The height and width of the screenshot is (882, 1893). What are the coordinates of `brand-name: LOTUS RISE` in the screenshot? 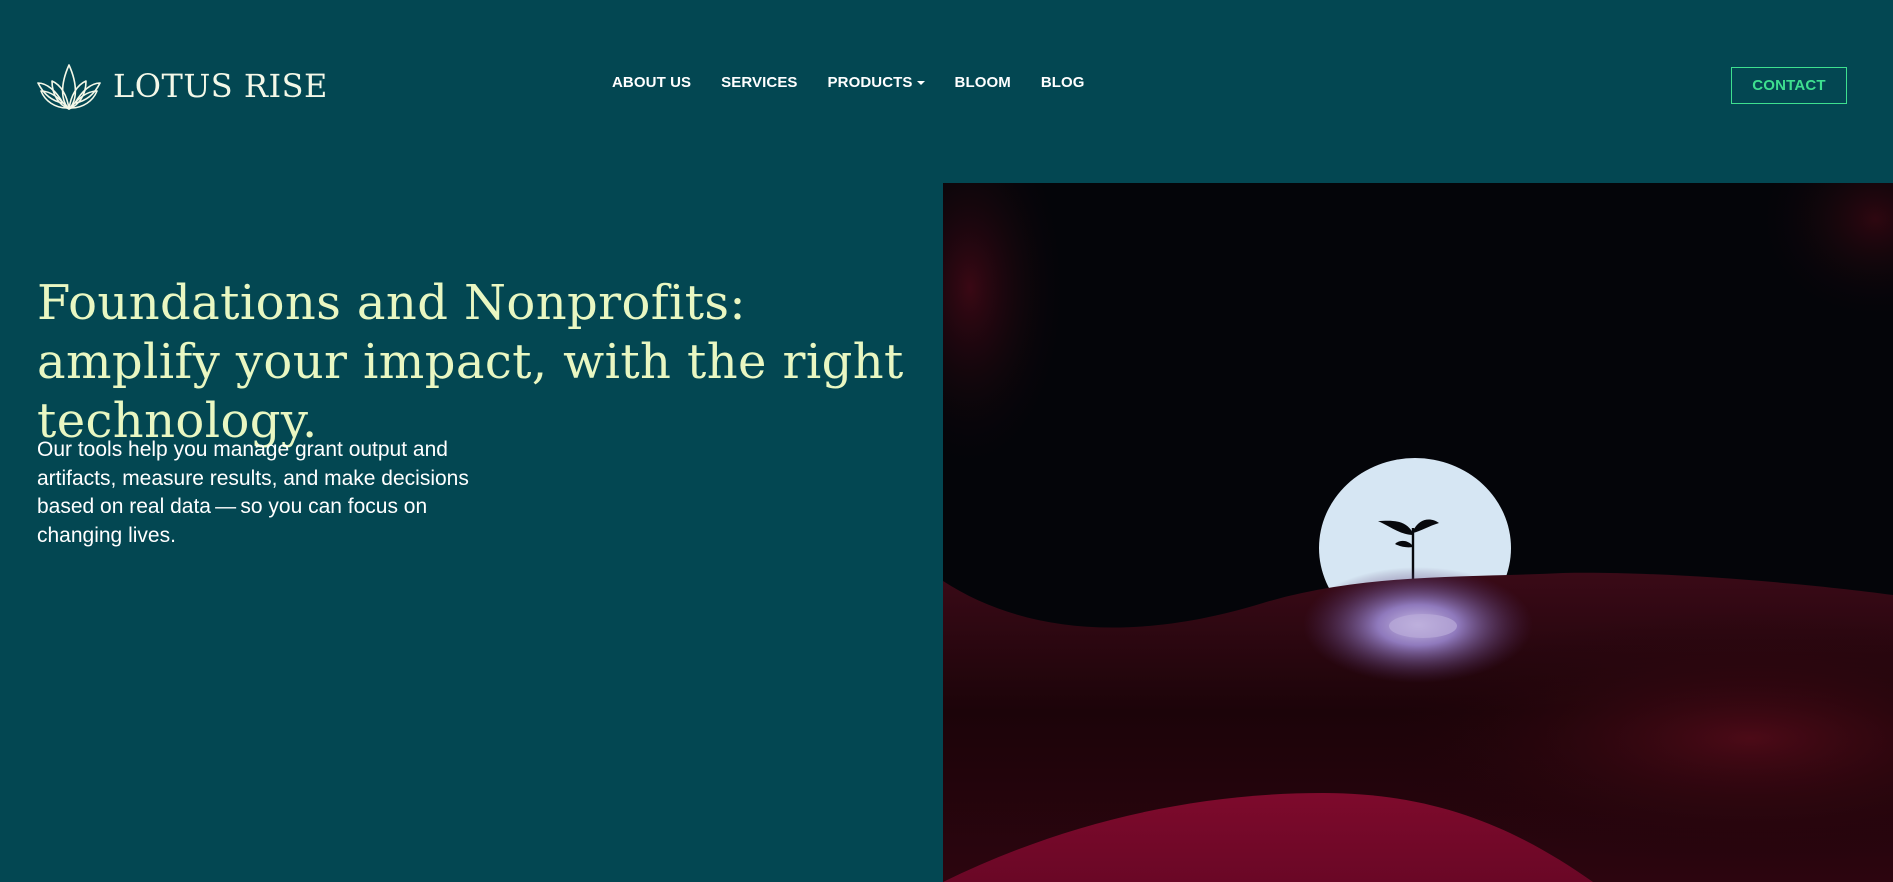 It's located at (220, 86).